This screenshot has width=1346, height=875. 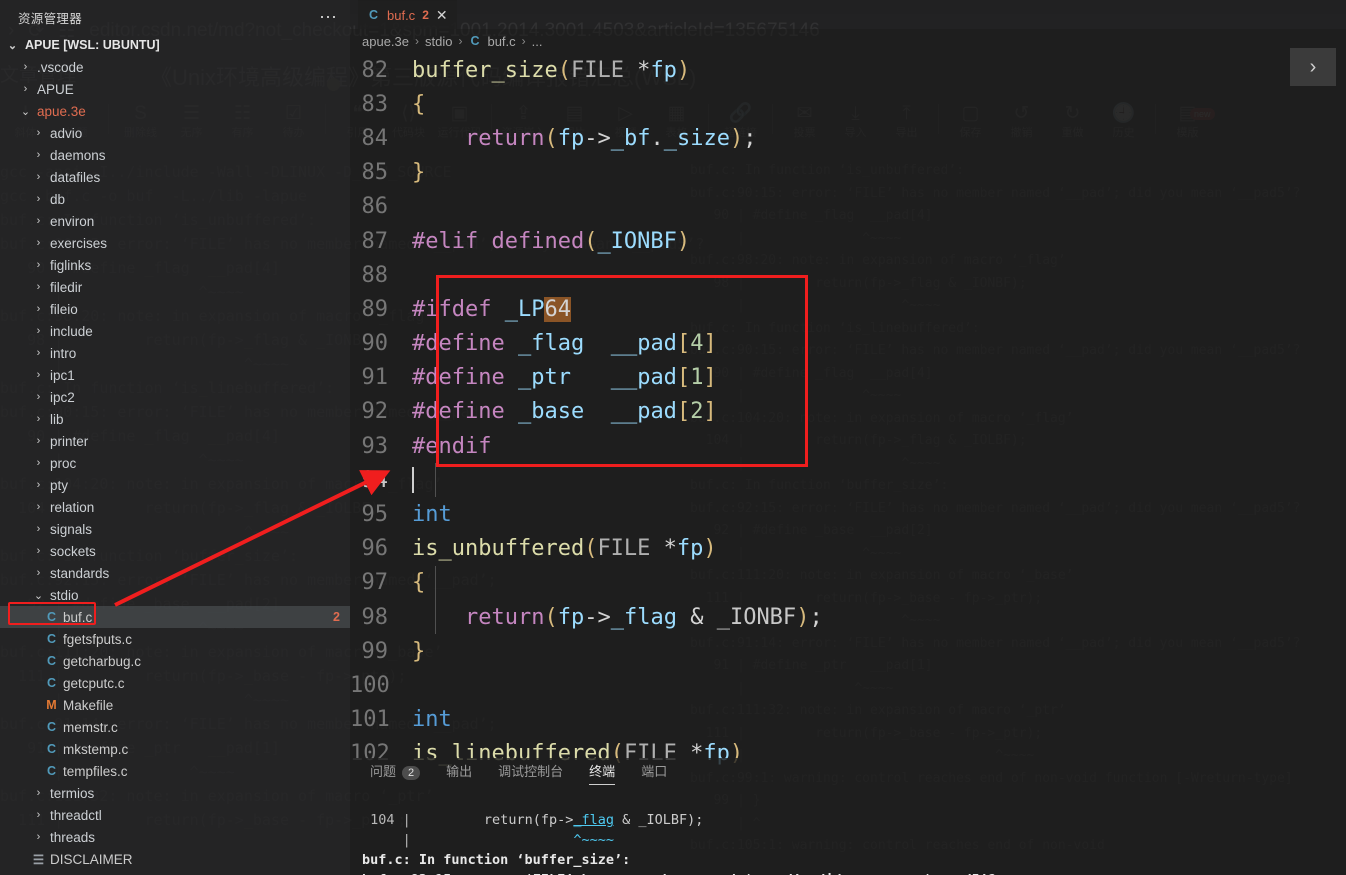 What do you see at coordinates (175, 551) in the screenshot?
I see `sidebar-item-sockets: › sockets` at bounding box center [175, 551].